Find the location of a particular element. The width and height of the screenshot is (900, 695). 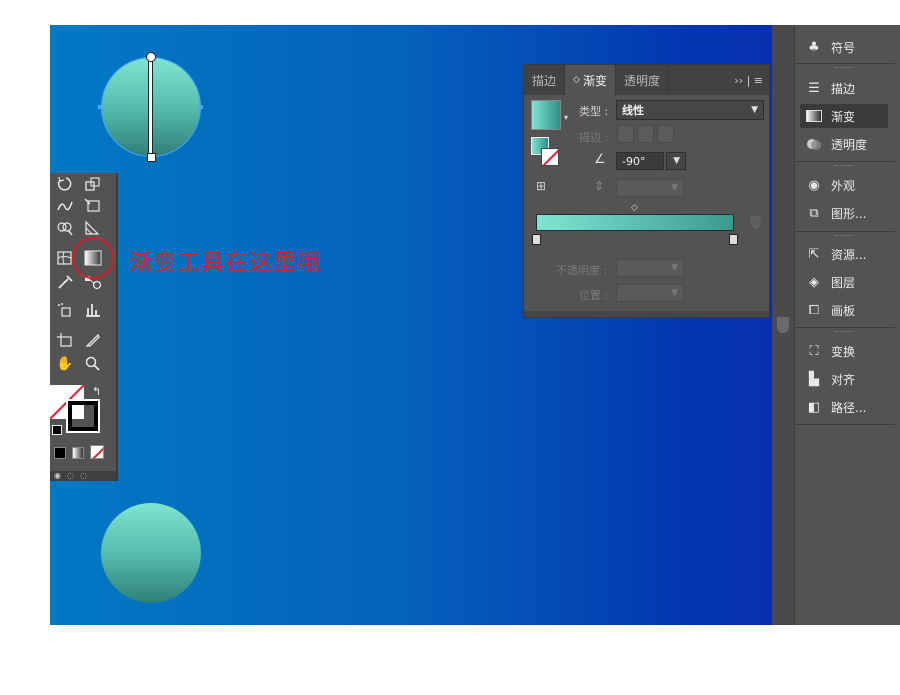

rotate-tool-icon is located at coordinates (65, 184).